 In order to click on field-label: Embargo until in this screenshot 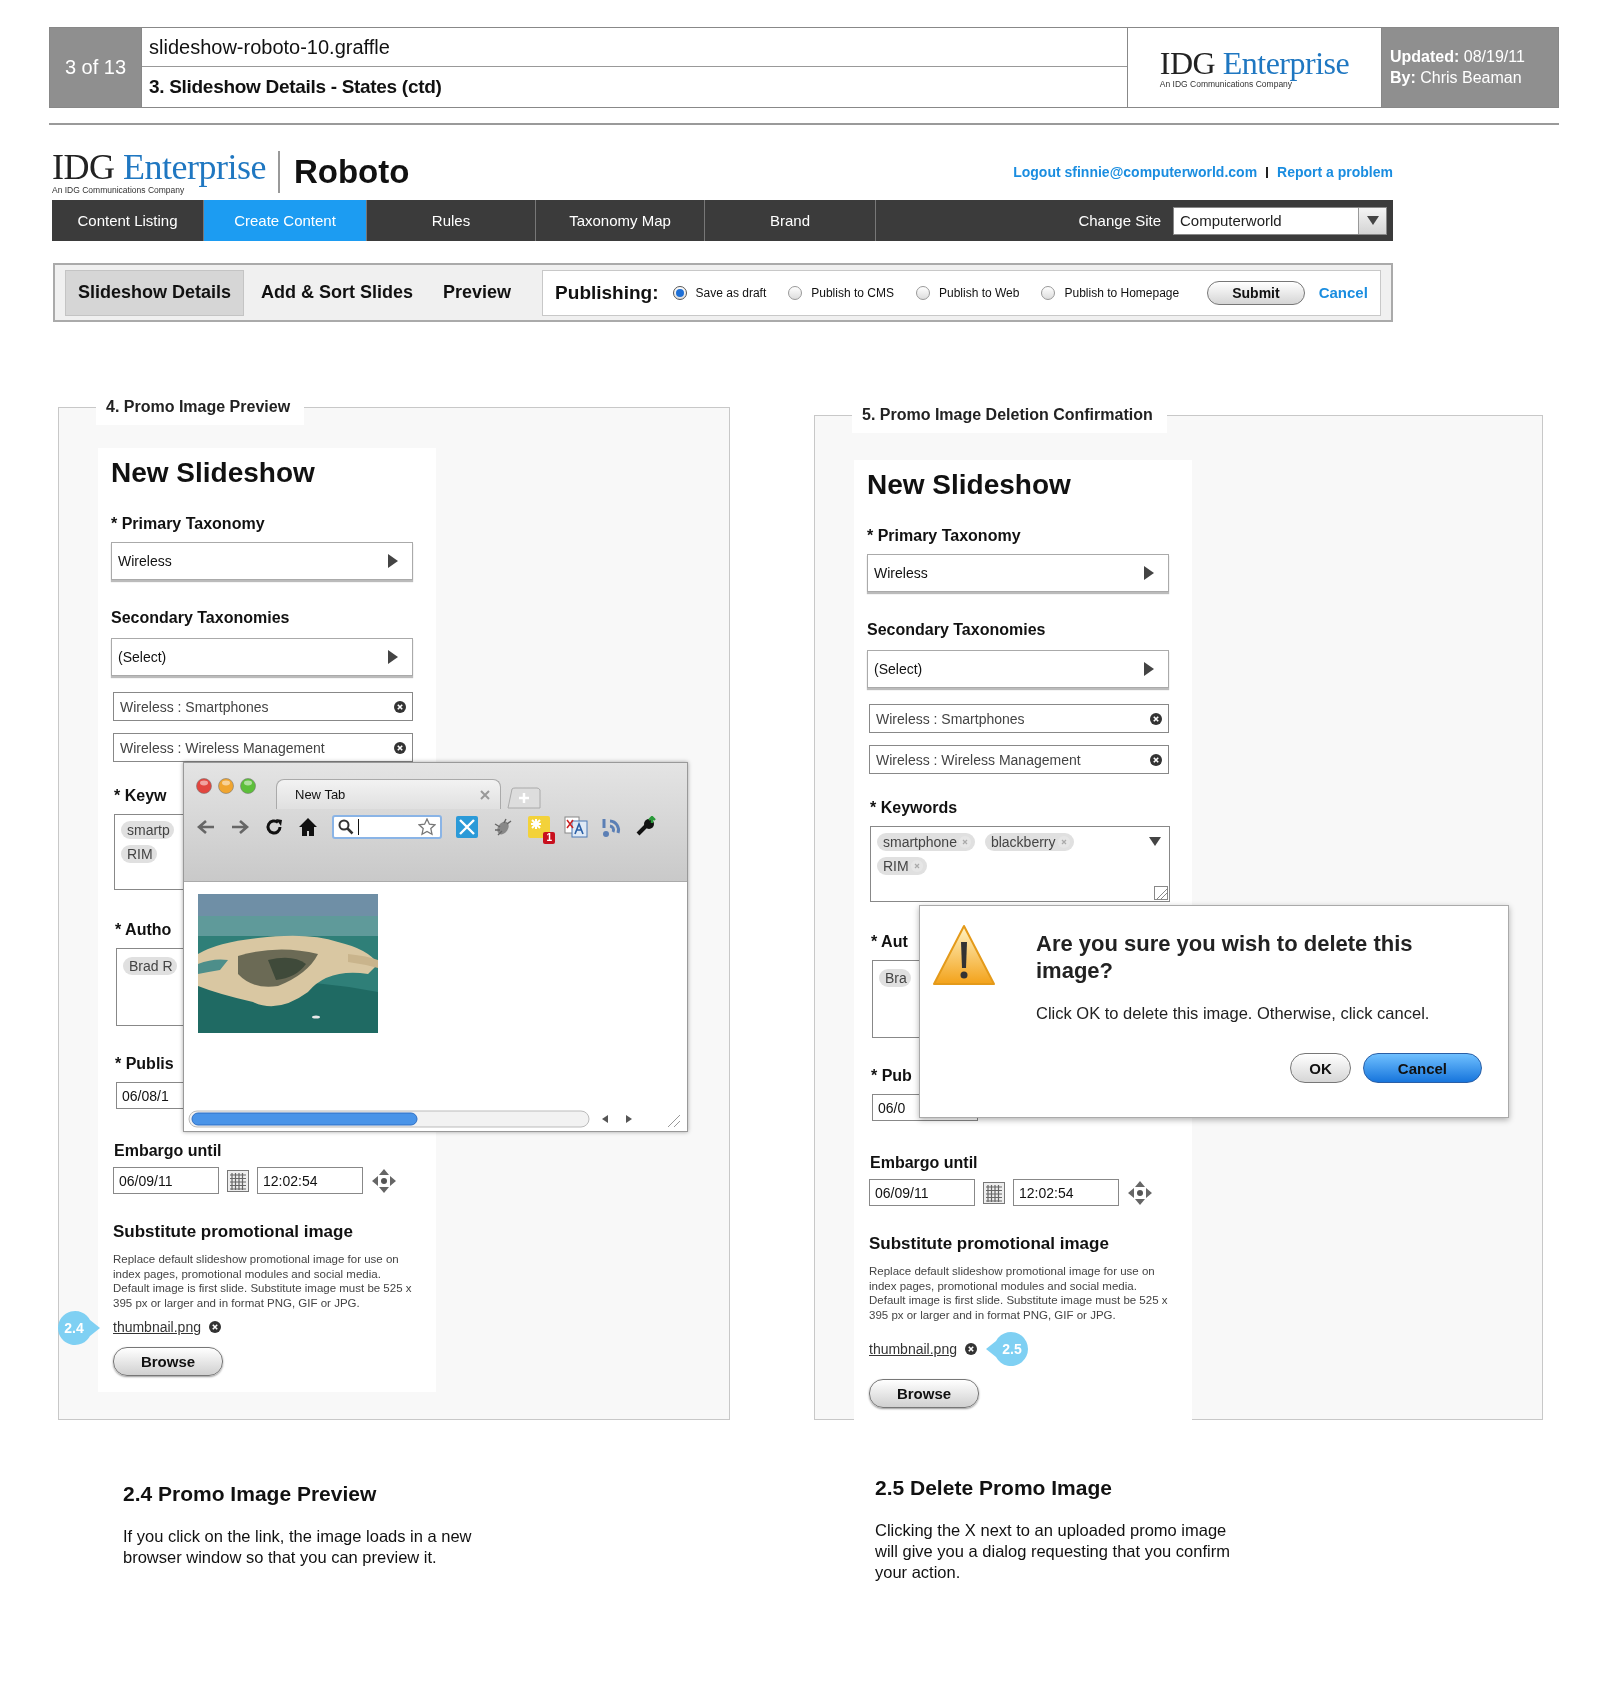, I will do `click(168, 1151)`.